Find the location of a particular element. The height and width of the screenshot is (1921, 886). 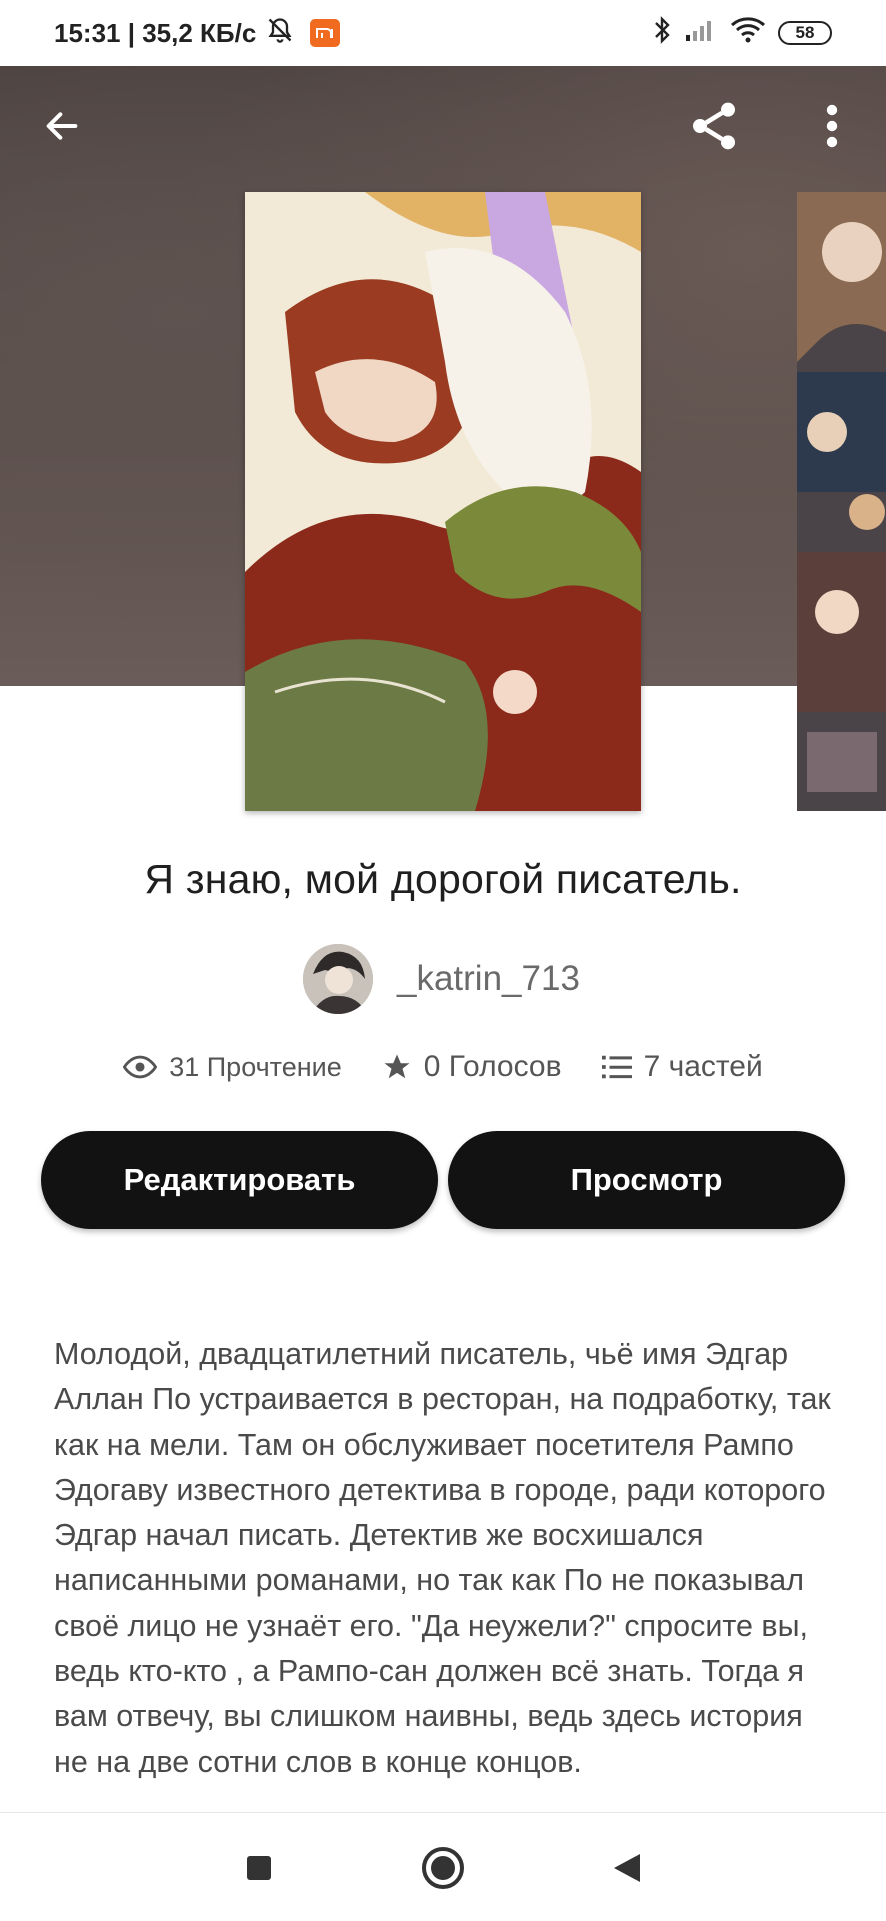

story-cover is located at coordinates (443, 501).